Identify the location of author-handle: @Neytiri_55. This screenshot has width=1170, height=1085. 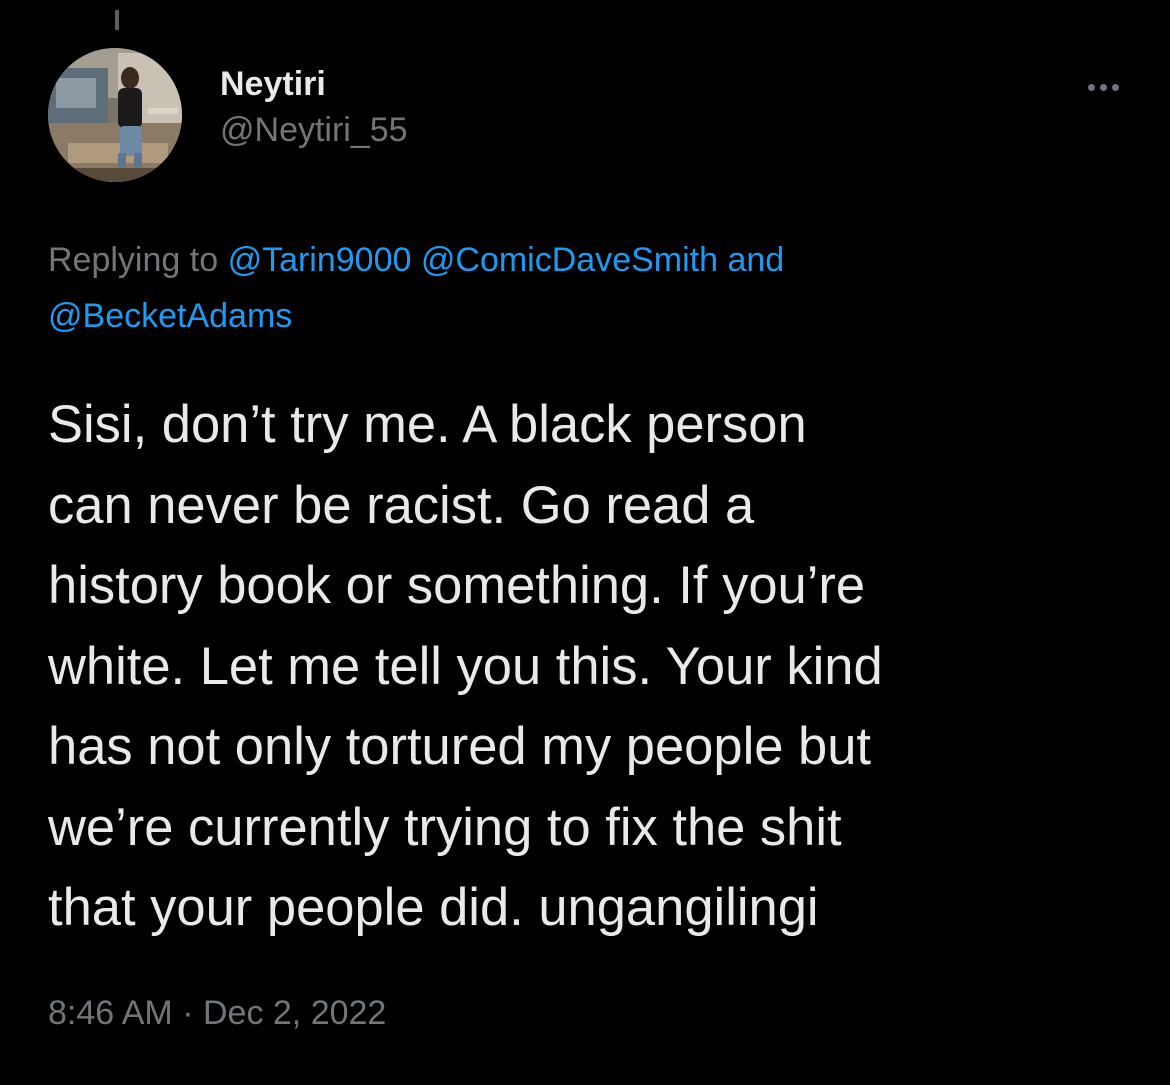
(314, 130).